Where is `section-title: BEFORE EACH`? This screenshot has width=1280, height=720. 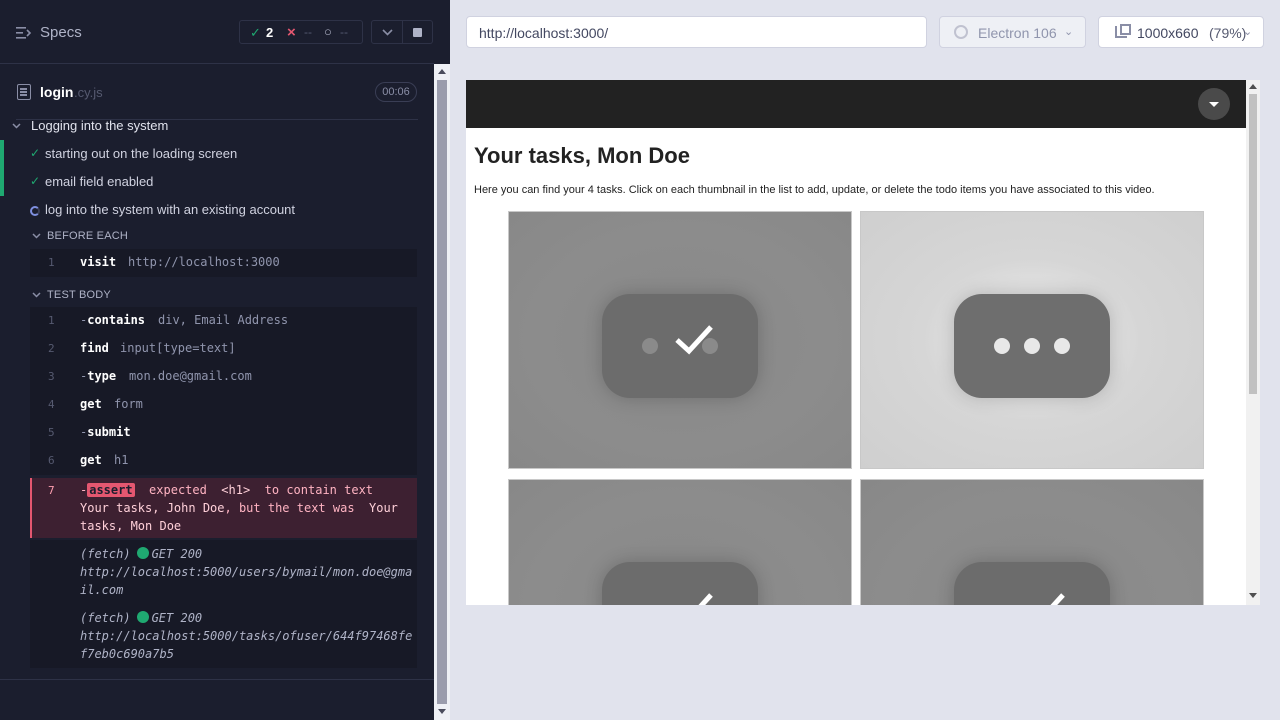 section-title: BEFORE EACH is located at coordinates (88, 236).